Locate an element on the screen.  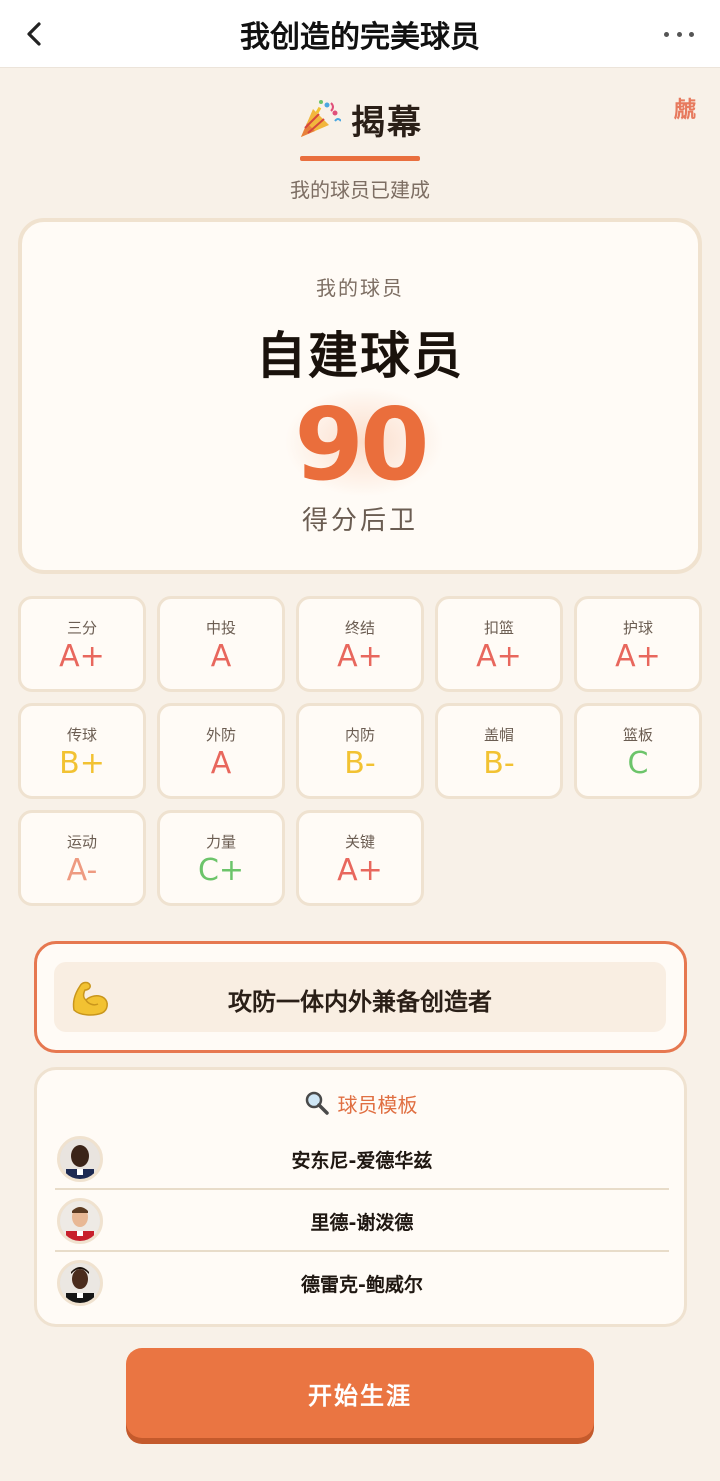
attribute-name: 护球 is located at coordinates (637, 628).